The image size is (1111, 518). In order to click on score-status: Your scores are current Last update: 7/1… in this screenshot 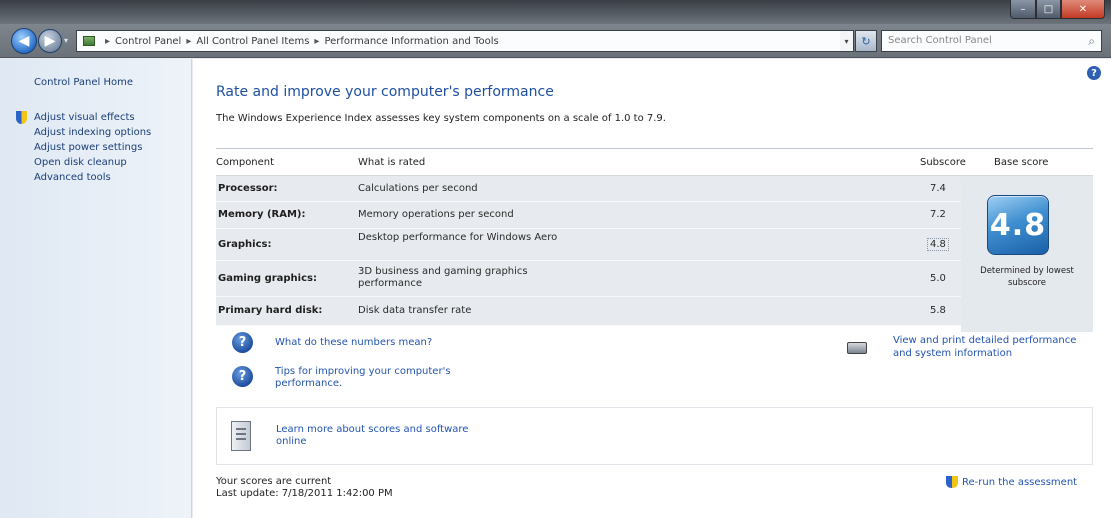, I will do `click(304, 488)`.